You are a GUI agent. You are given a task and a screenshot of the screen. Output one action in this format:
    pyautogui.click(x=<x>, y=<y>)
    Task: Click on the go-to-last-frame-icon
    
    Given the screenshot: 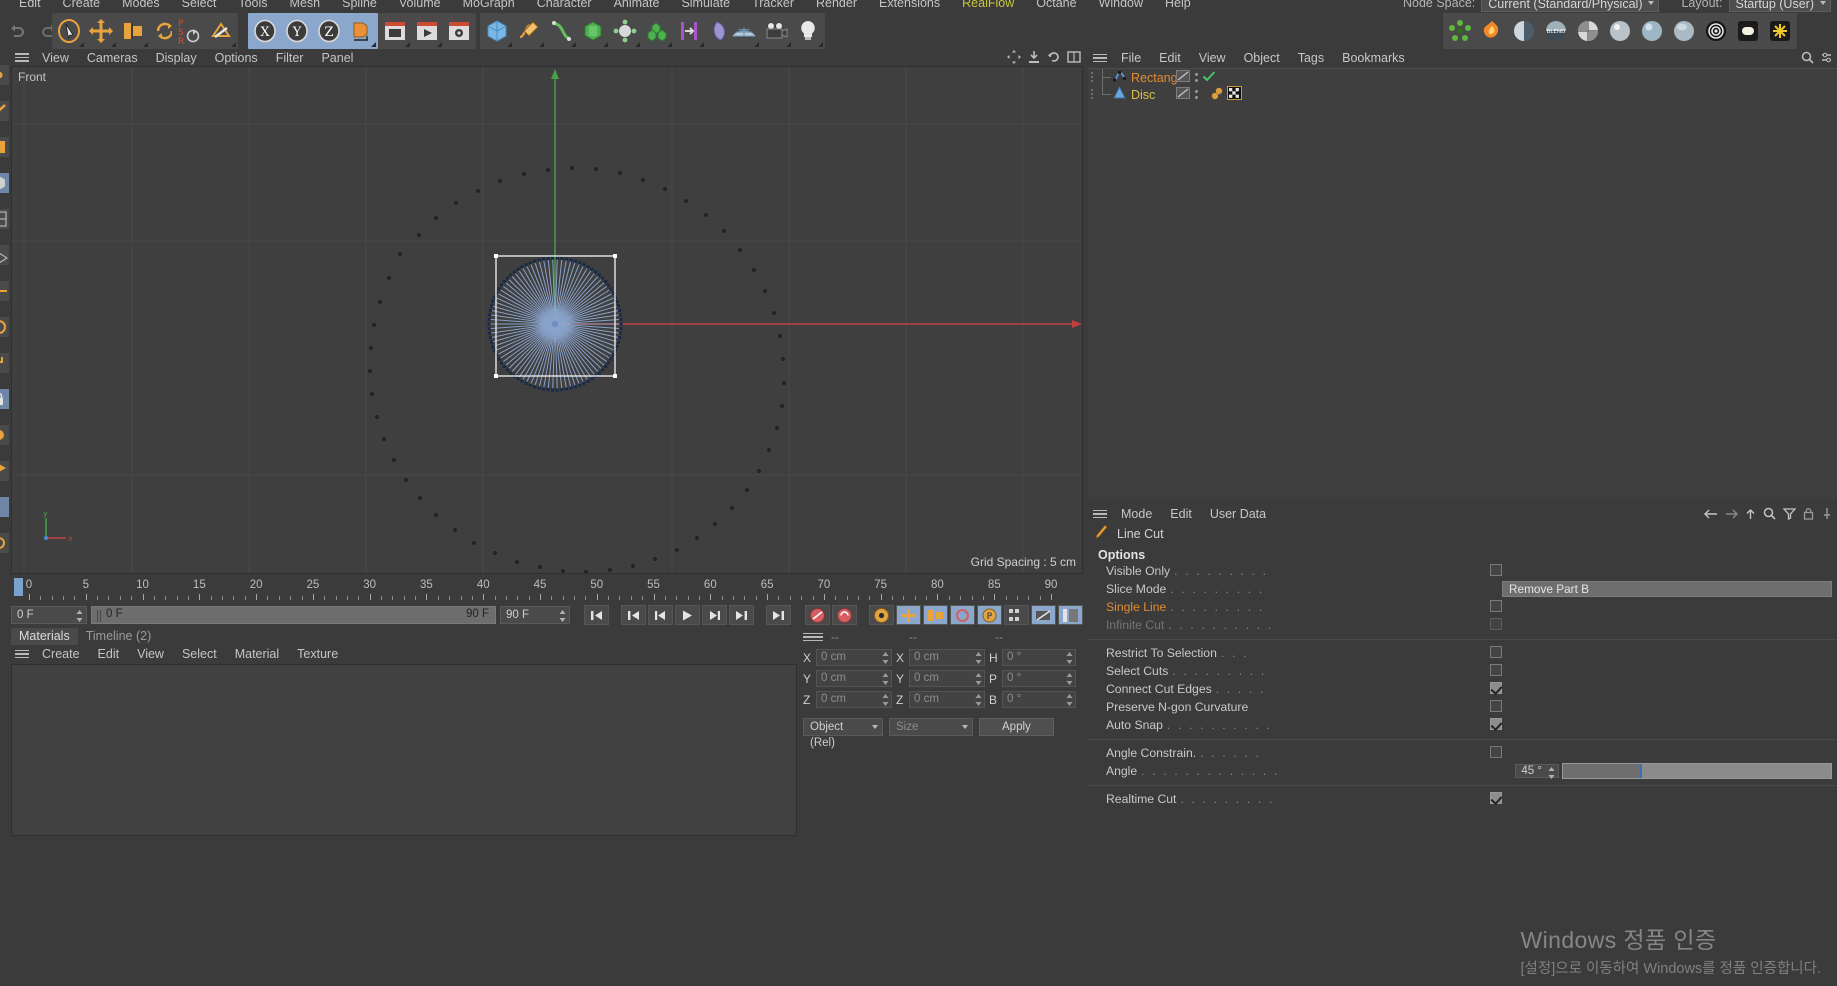 What is the action you would take?
    pyautogui.click(x=778, y=615)
    